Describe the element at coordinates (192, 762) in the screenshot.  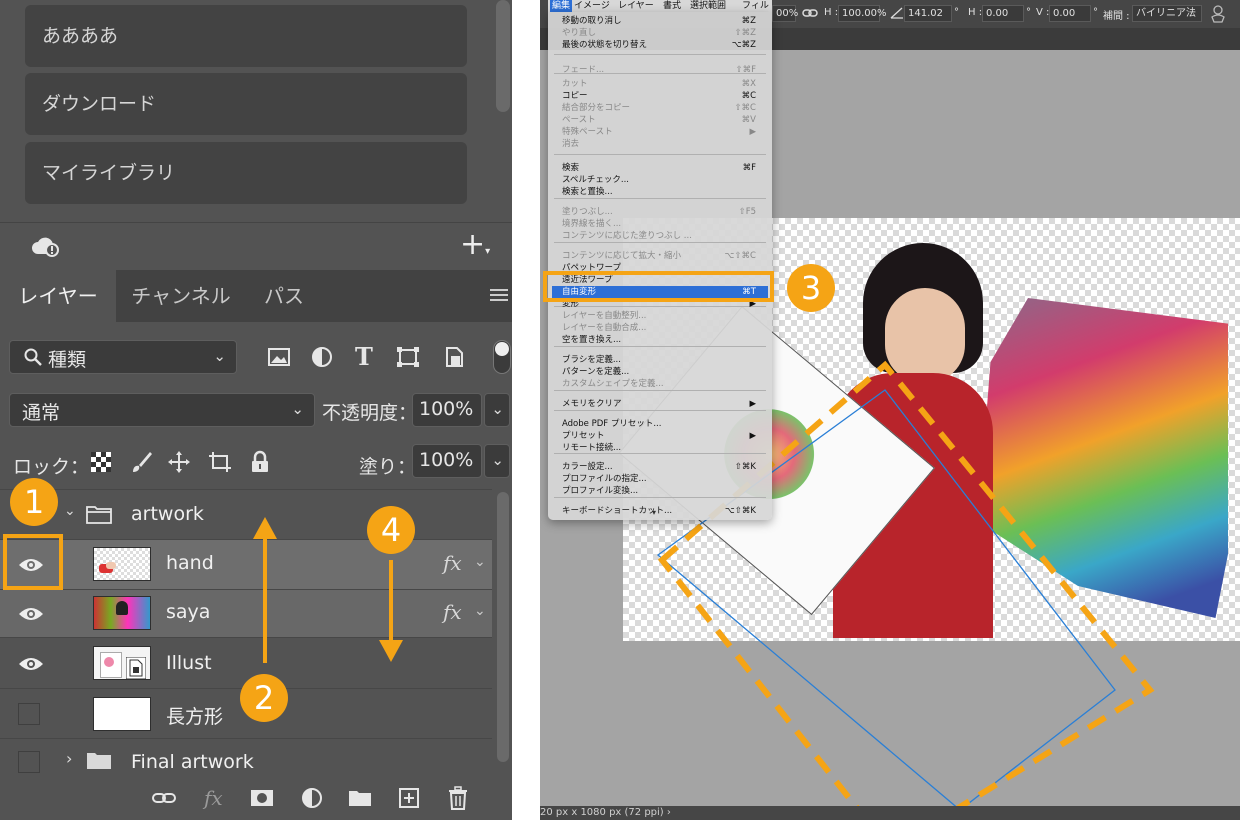
I see `layer-name: Final artwork` at that location.